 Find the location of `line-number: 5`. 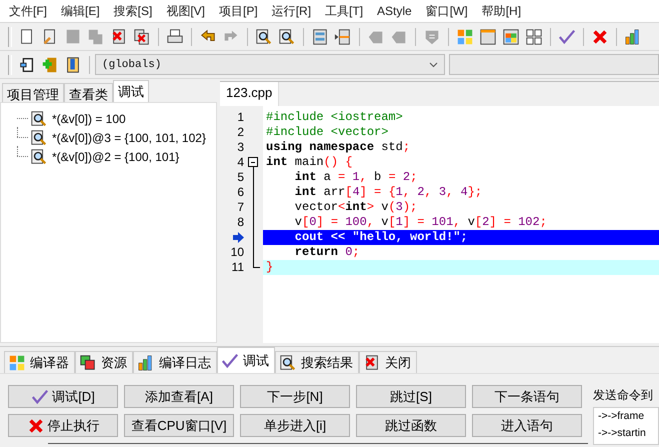

line-number: 5 is located at coordinates (240, 177).